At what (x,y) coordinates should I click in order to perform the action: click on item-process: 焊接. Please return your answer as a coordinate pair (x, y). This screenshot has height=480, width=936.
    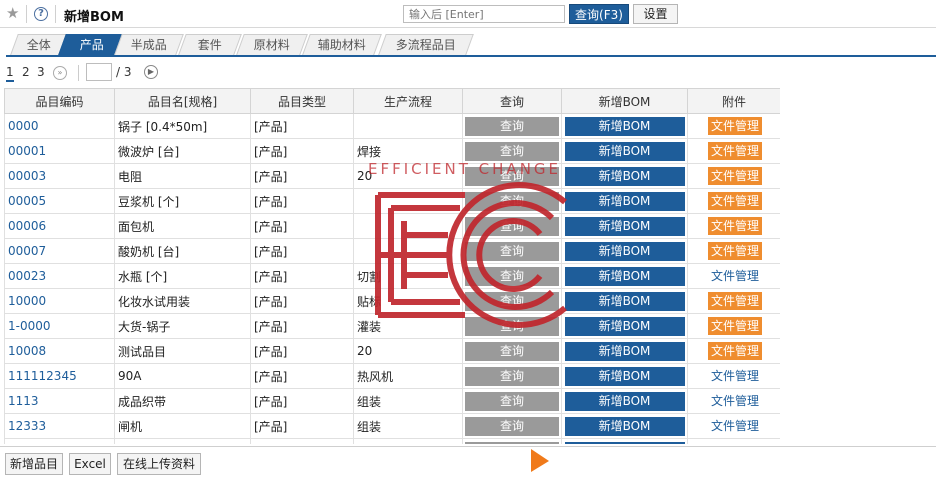
    Looking at the image, I should click on (408, 151).